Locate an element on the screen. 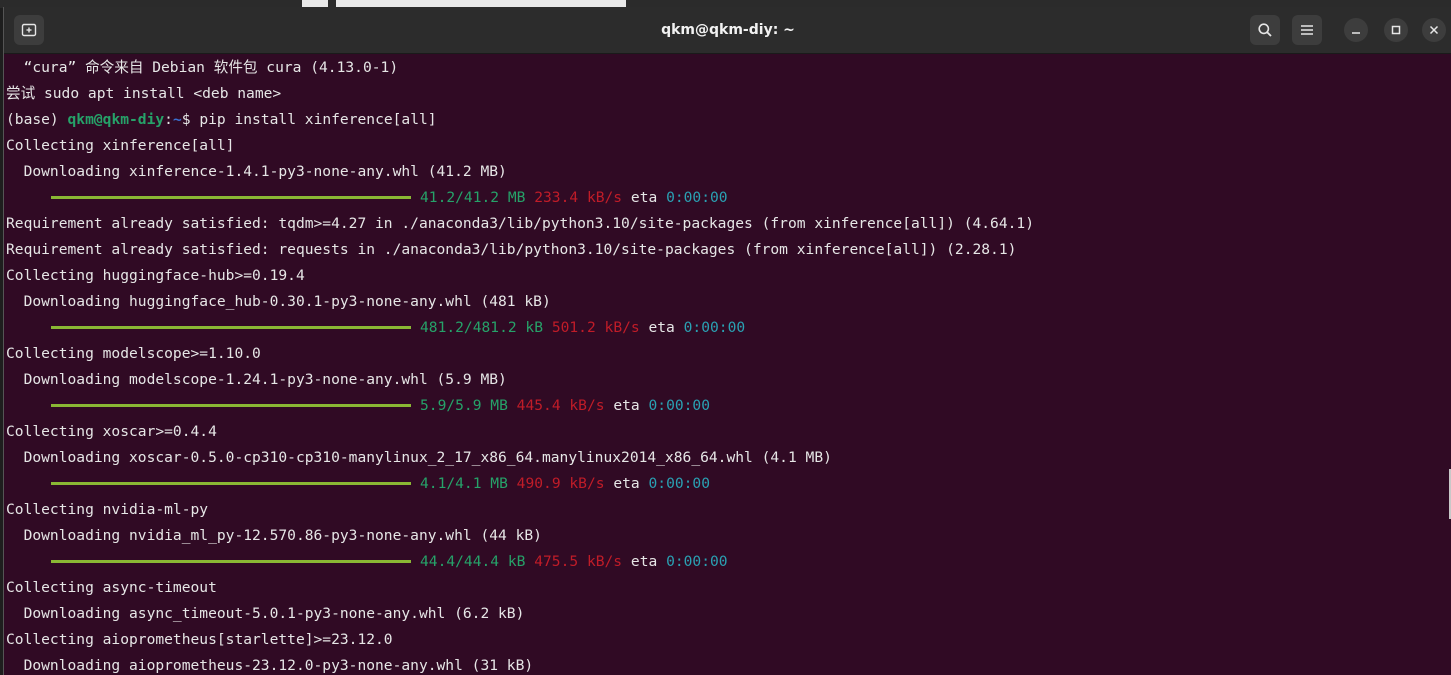 This screenshot has width=1451, height=675. terminal-line: Collecting modelscope>=1.10.0 is located at coordinates (133, 353).